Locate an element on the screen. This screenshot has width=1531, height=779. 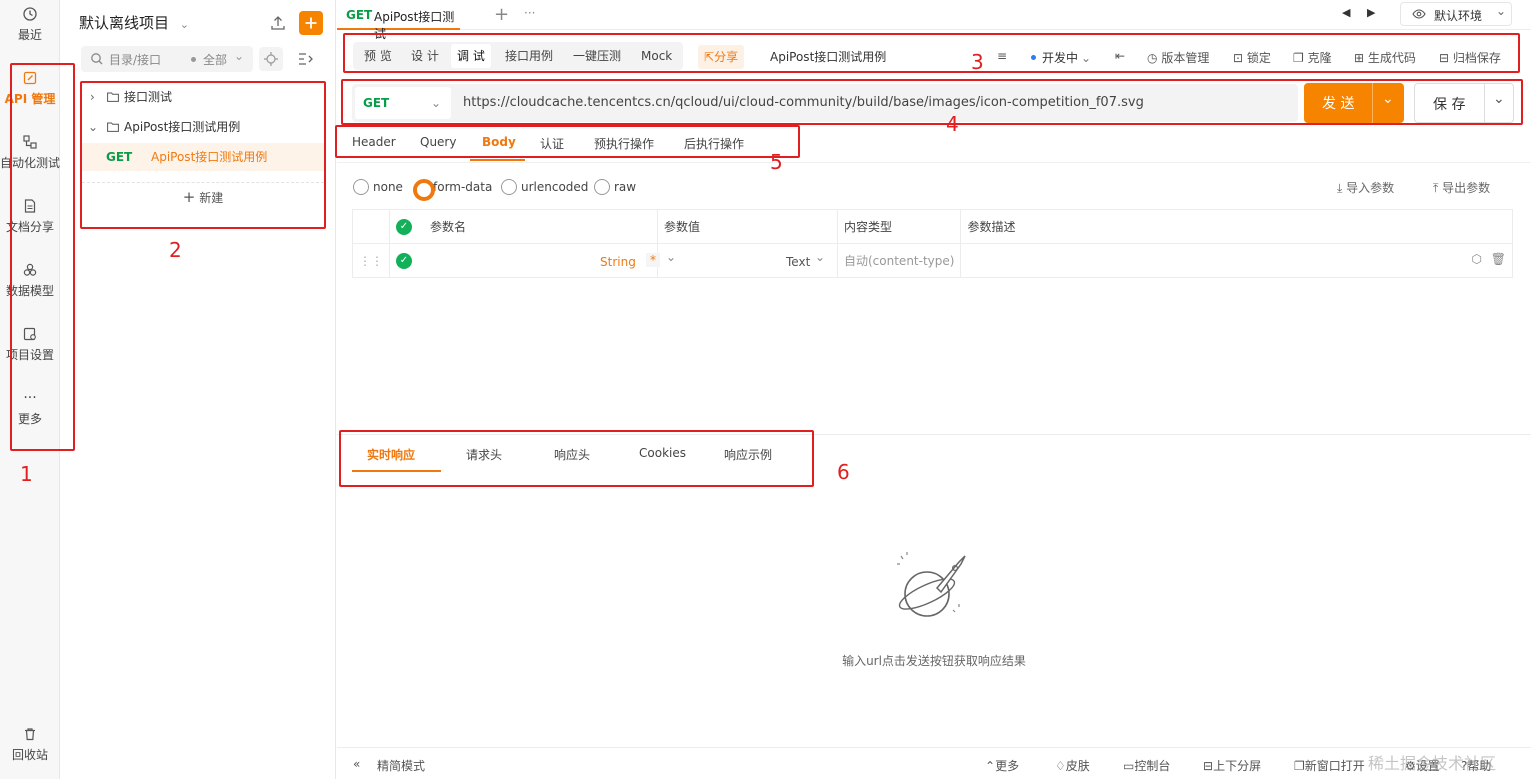
tab-more-button: ··· is located at coordinates (529, 13).